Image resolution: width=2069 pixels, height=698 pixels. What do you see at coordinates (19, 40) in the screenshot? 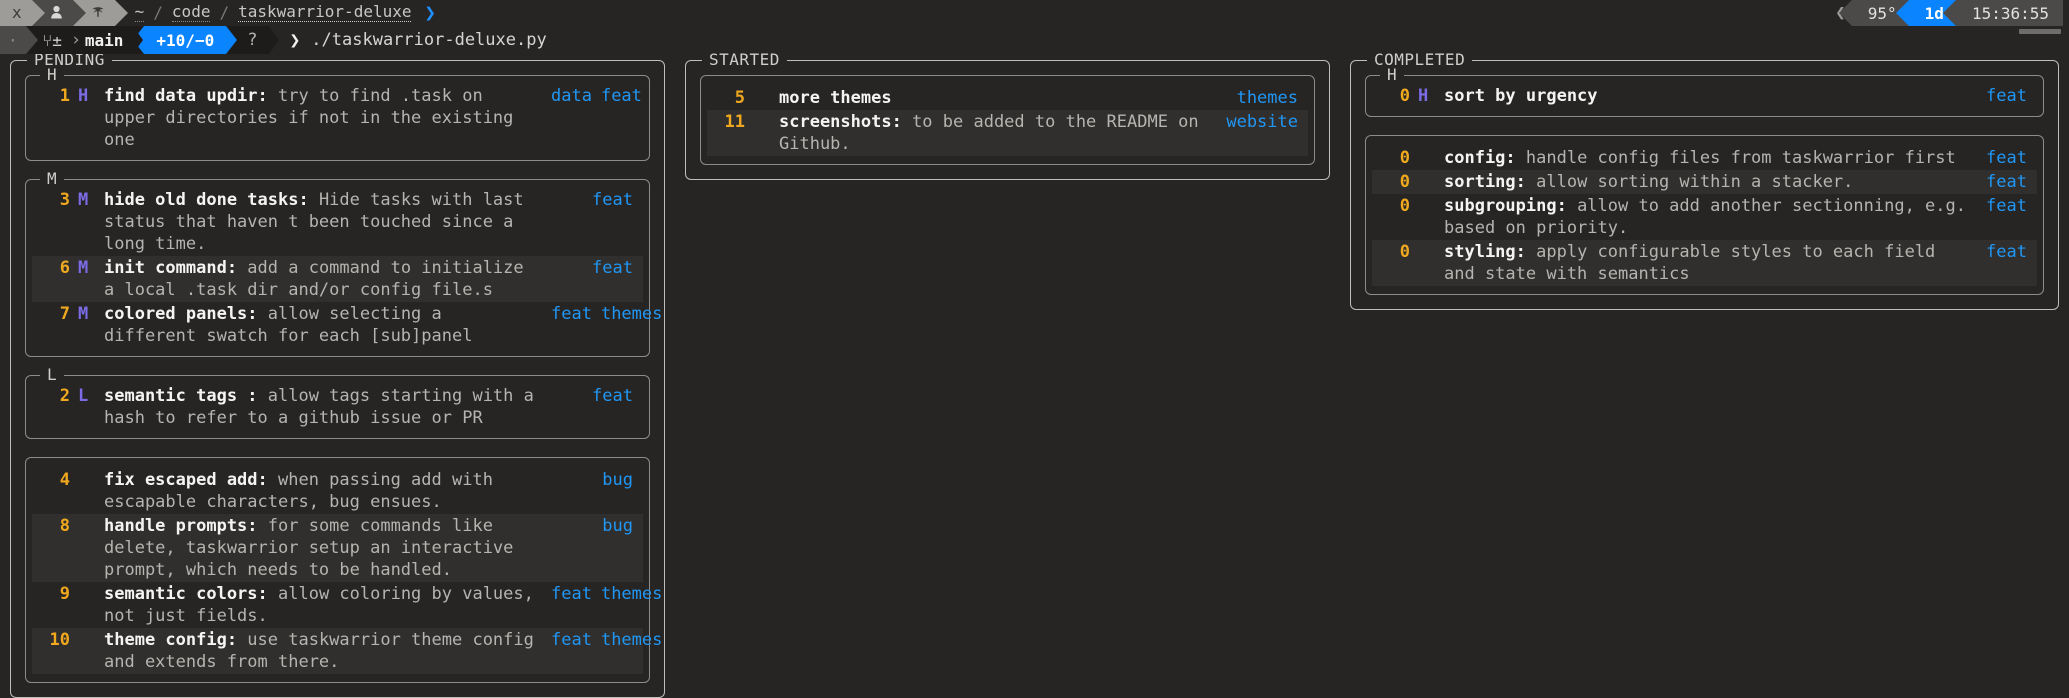
I see `prompt-status-segment: ·` at bounding box center [19, 40].